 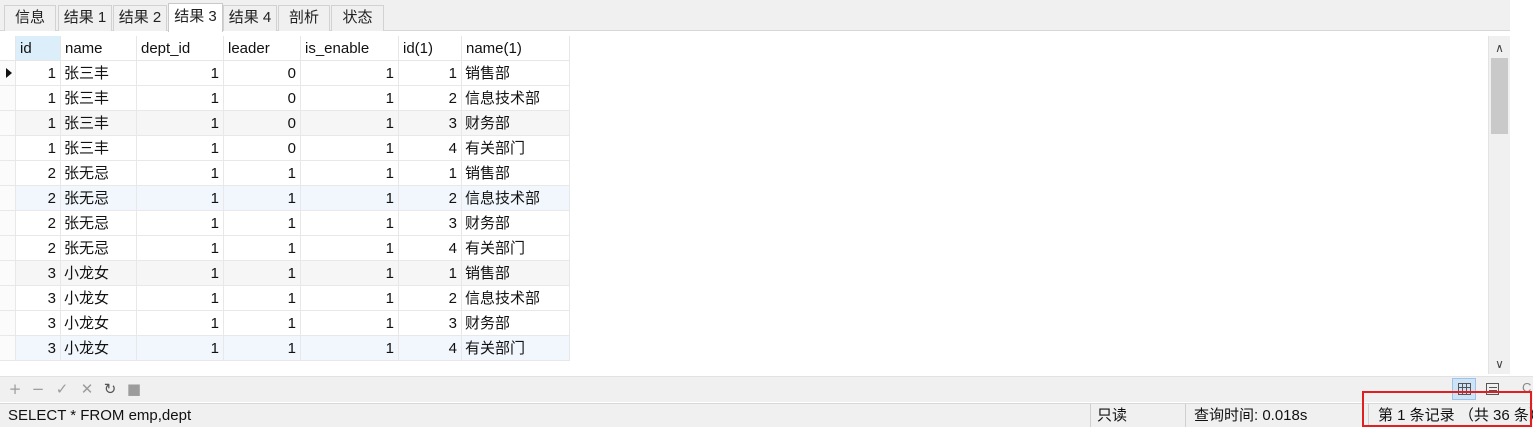 I want to click on tab-1: 结果 1, so click(x=85, y=18).